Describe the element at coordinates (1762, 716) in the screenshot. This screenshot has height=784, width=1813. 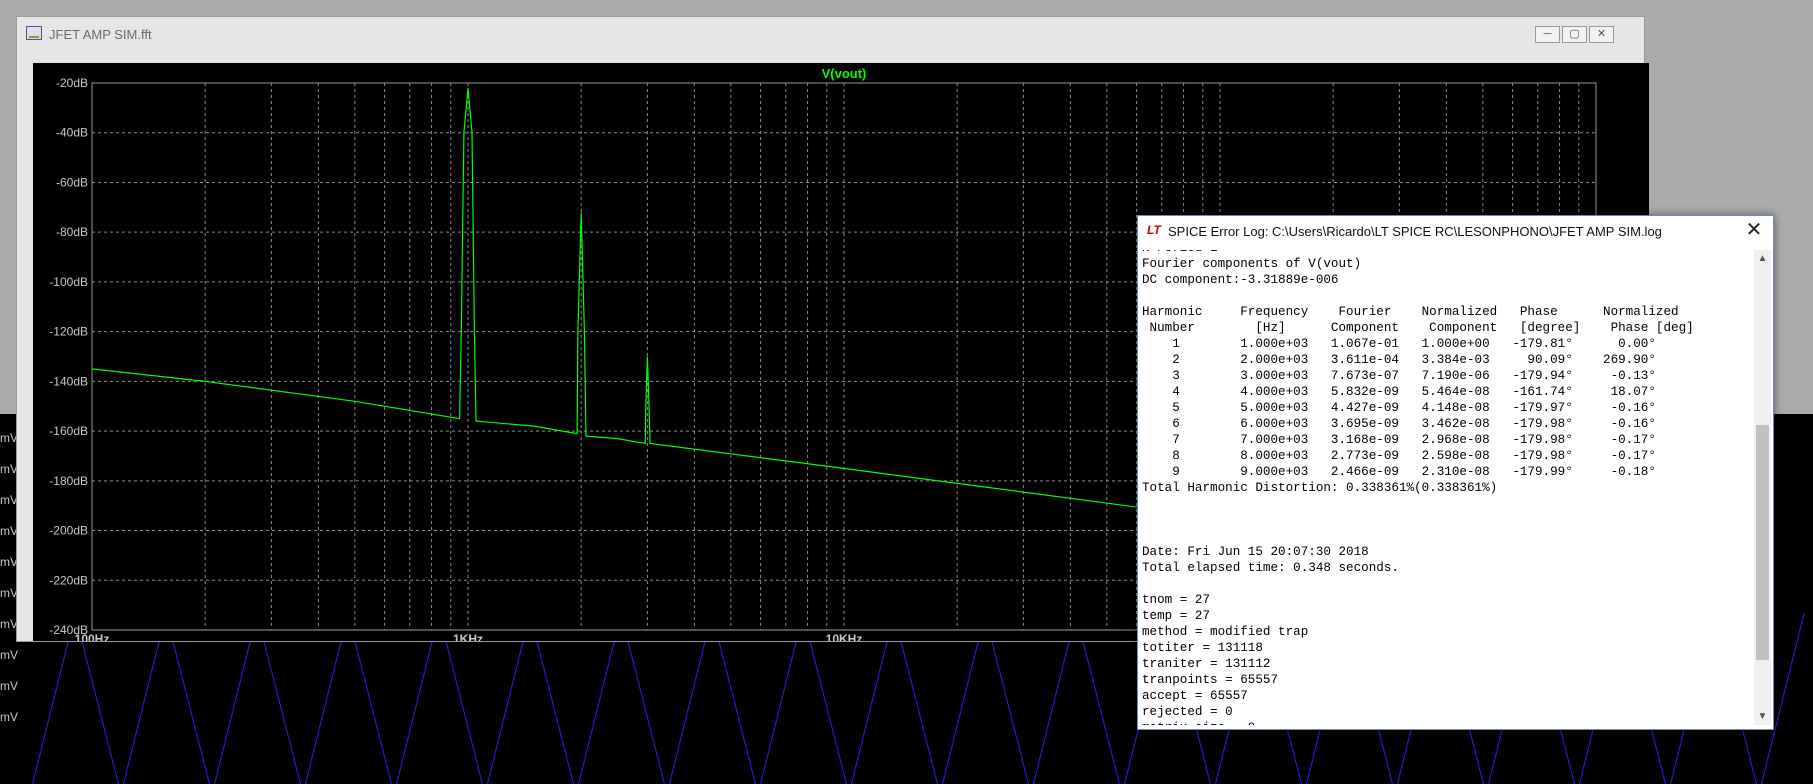
I see `scroll-down-arrow: ▼` at that location.